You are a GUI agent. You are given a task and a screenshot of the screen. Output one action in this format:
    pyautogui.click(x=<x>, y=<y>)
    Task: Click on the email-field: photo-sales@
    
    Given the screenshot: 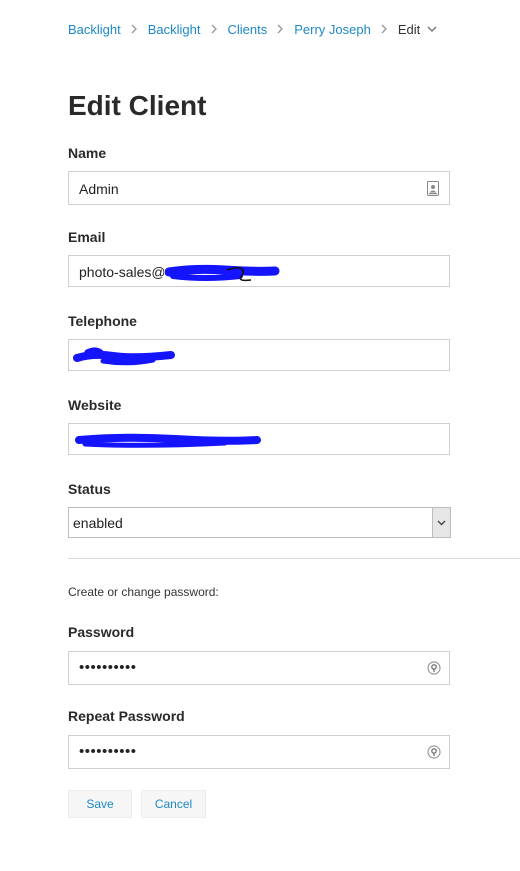 What is the action you would take?
    pyautogui.click(x=259, y=271)
    